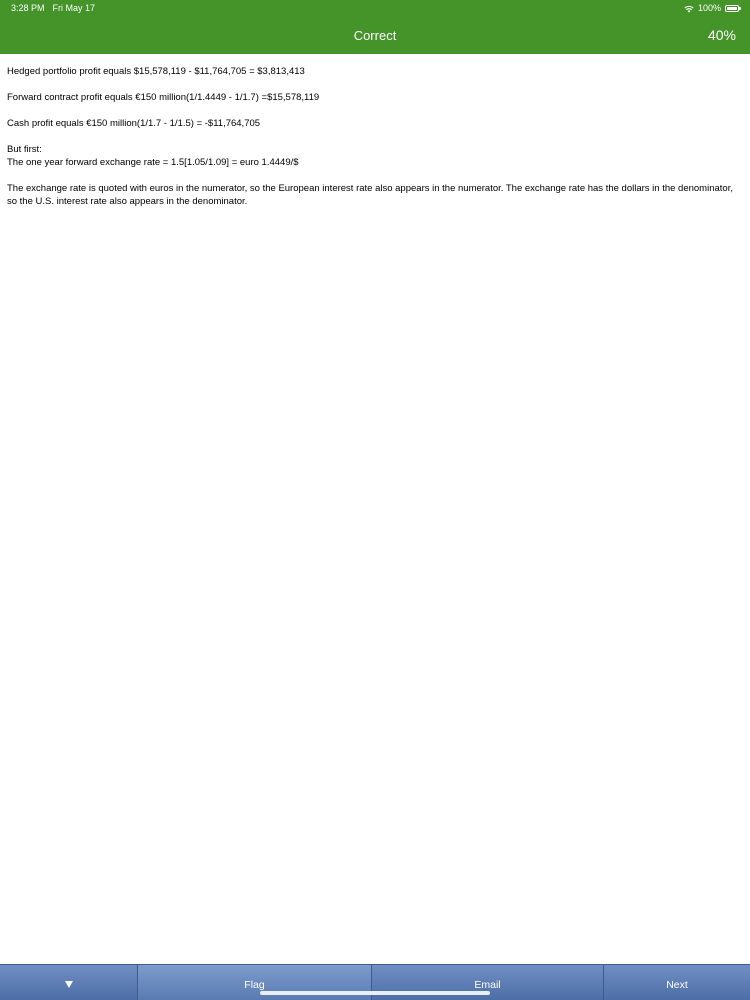 The image size is (750, 1000). I want to click on chevron-down-icon, so click(68, 984).